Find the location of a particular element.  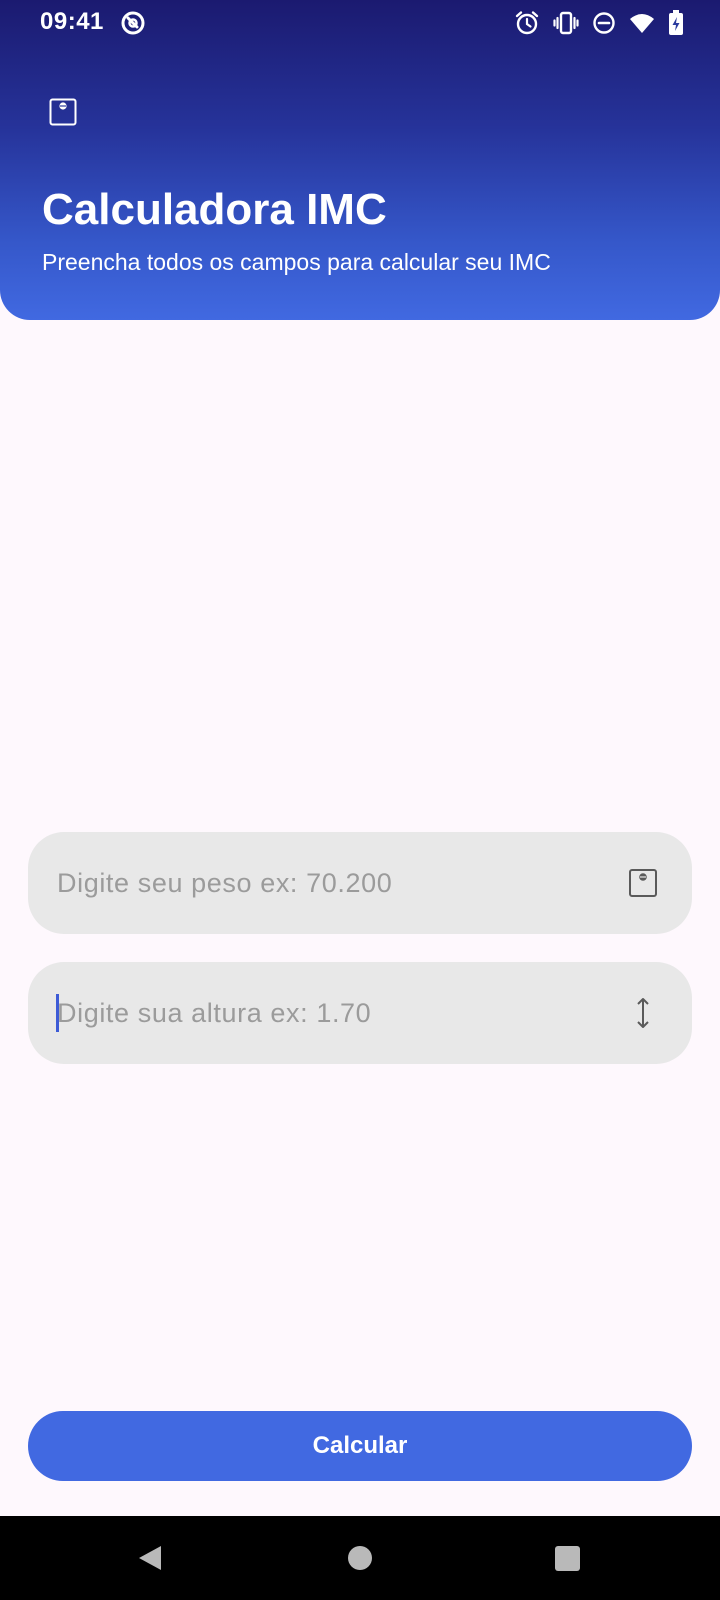

status-bar: 09:41 is located at coordinates (360, 24).